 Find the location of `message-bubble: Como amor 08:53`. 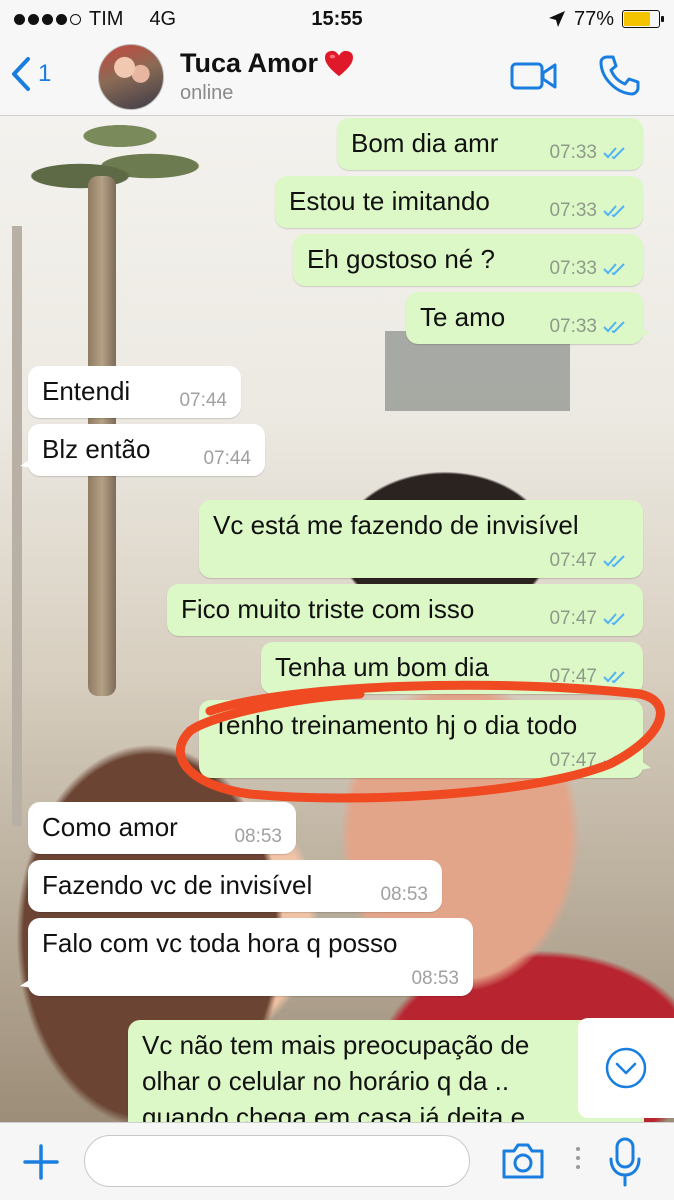

message-bubble: Como amor 08:53 is located at coordinates (162, 828).